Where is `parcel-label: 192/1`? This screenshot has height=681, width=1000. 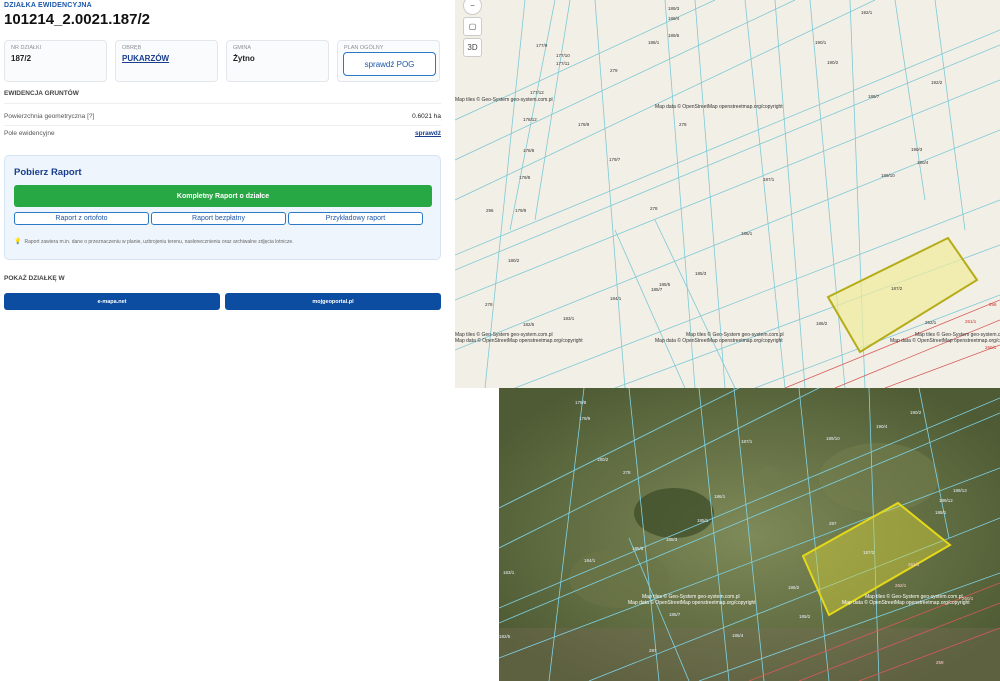
parcel-label: 192/1 is located at coordinates (867, 12).